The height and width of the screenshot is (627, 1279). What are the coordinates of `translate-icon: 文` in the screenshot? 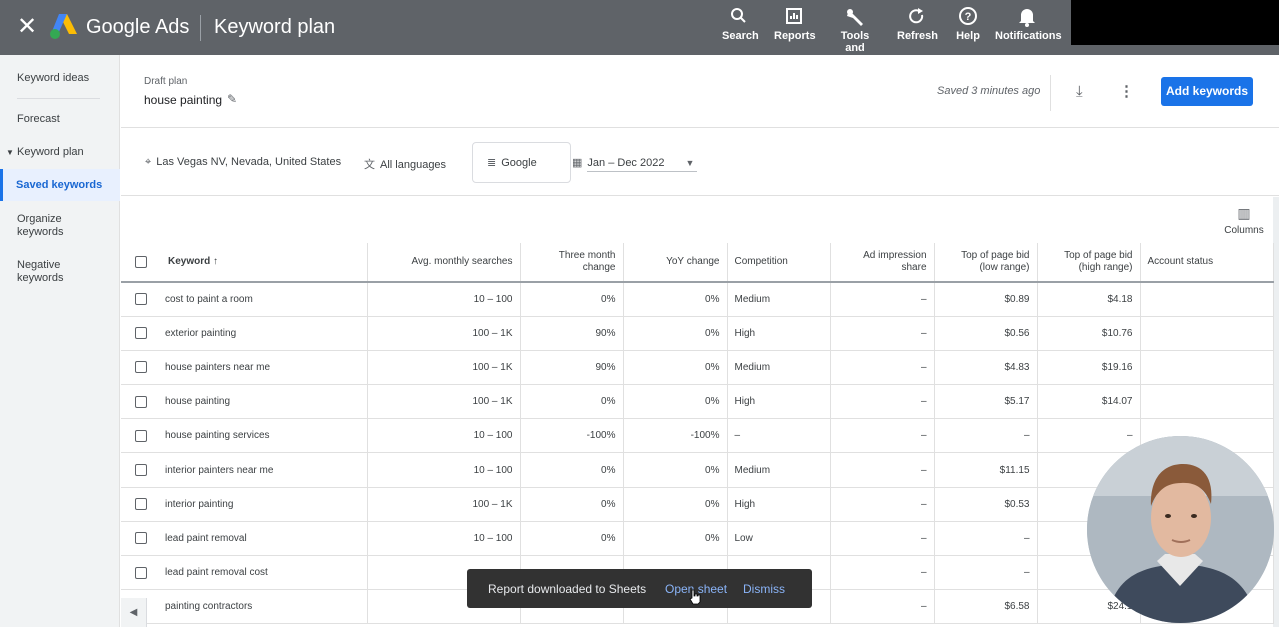 It's located at (369, 165).